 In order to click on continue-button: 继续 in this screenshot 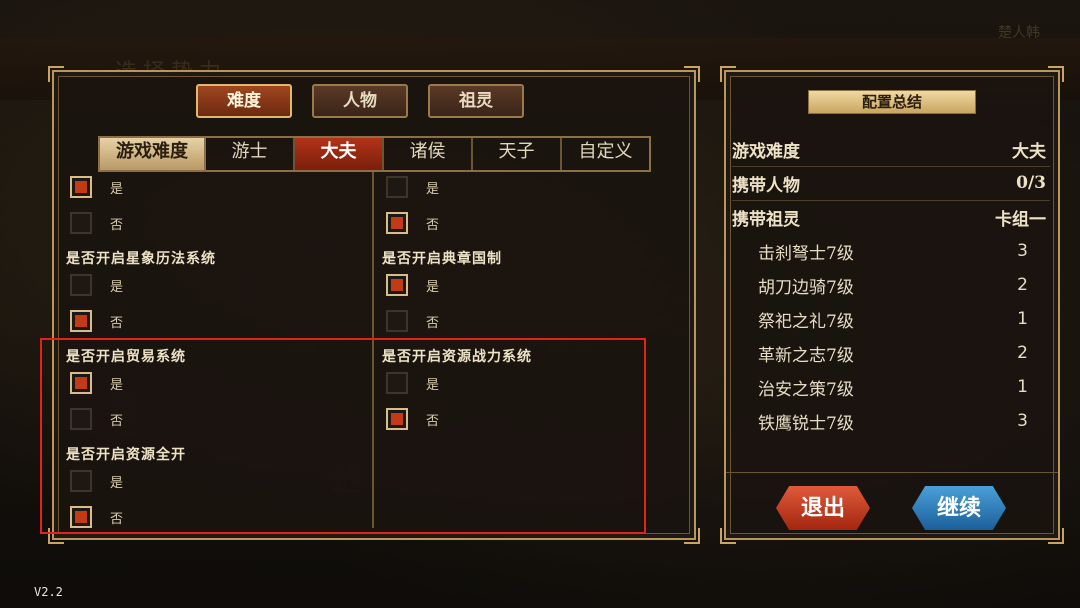, I will do `click(959, 508)`.